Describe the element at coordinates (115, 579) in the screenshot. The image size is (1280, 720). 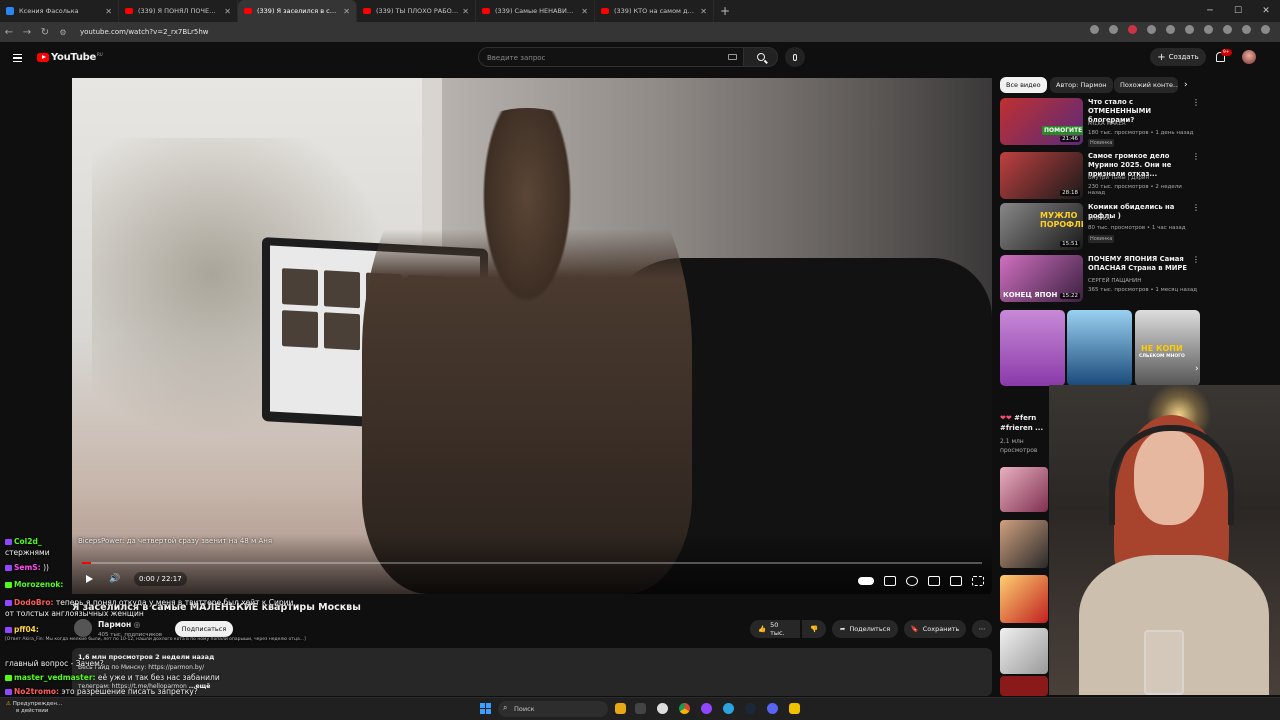
I see `volume-icon: 🔊` at that location.